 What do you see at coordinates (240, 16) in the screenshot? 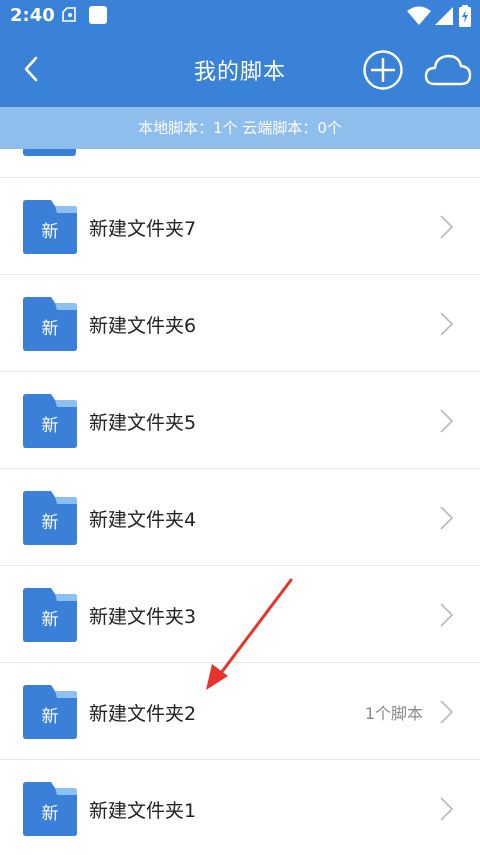
I see `status-bar: 2:40` at bounding box center [240, 16].